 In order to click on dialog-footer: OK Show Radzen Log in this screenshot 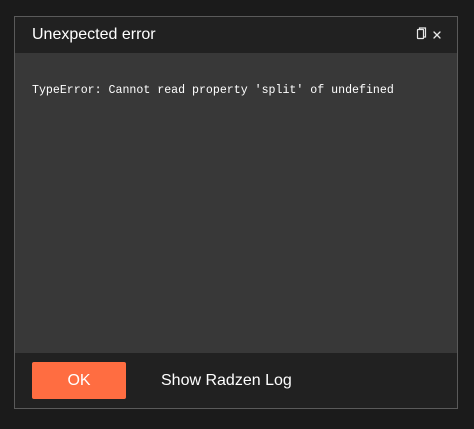, I will do `click(236, 380)`.